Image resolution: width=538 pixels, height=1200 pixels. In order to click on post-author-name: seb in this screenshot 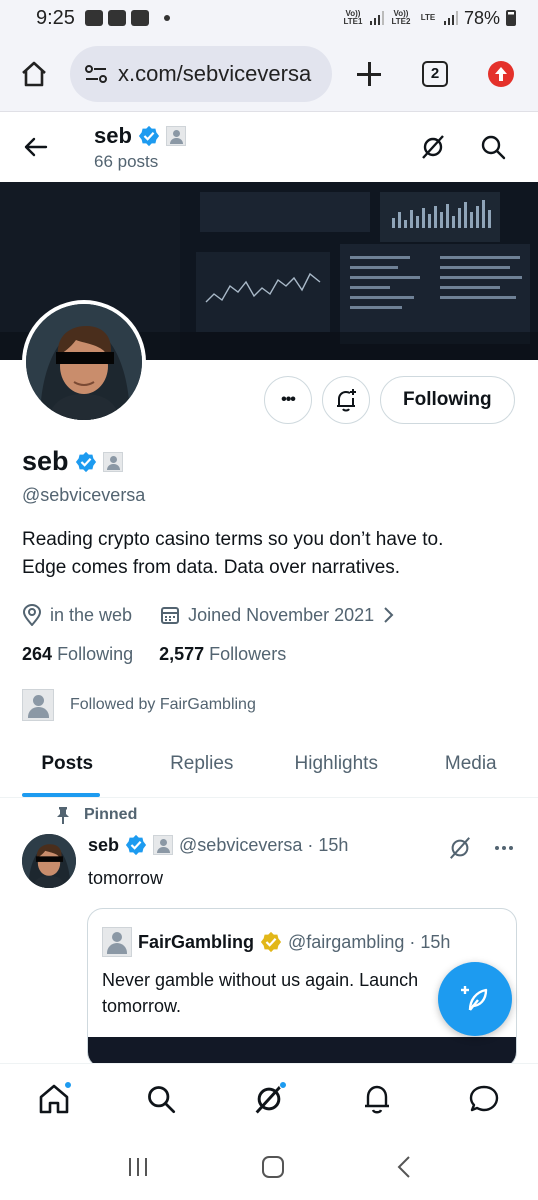, I will do `click(103, 845)`.